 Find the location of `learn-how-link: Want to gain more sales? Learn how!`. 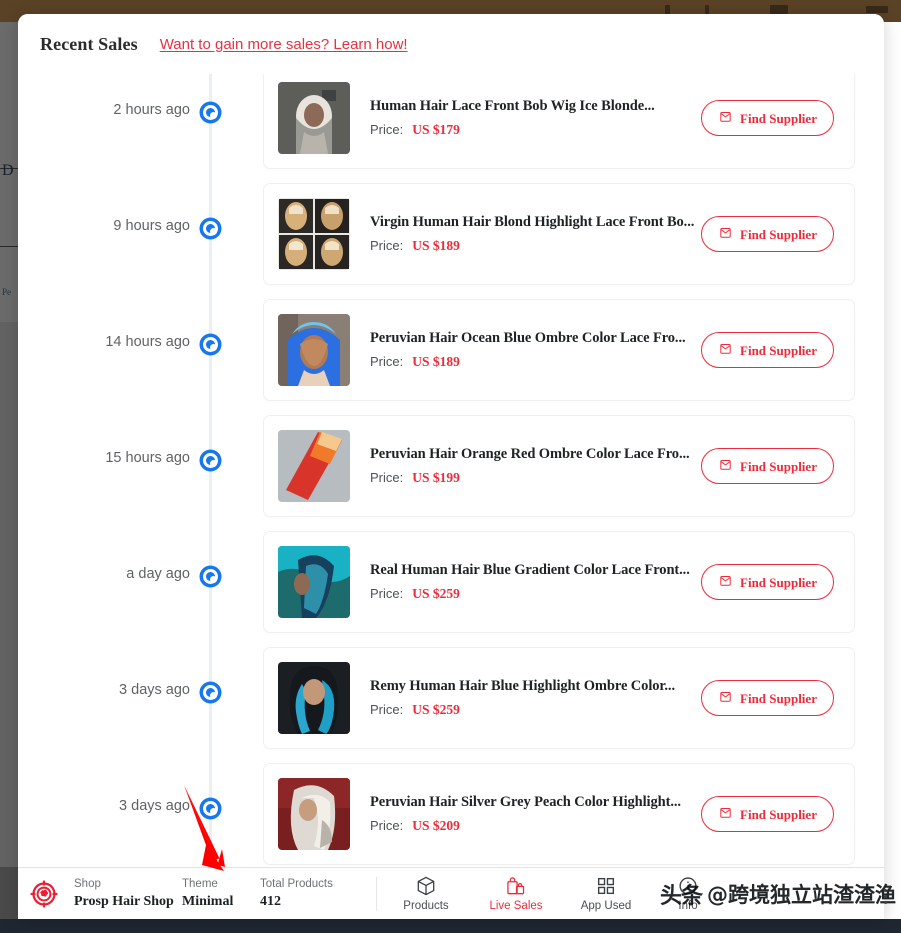

learn-how-link: Want to gain more sales? Learn how! is located at coordinates (284, 44).